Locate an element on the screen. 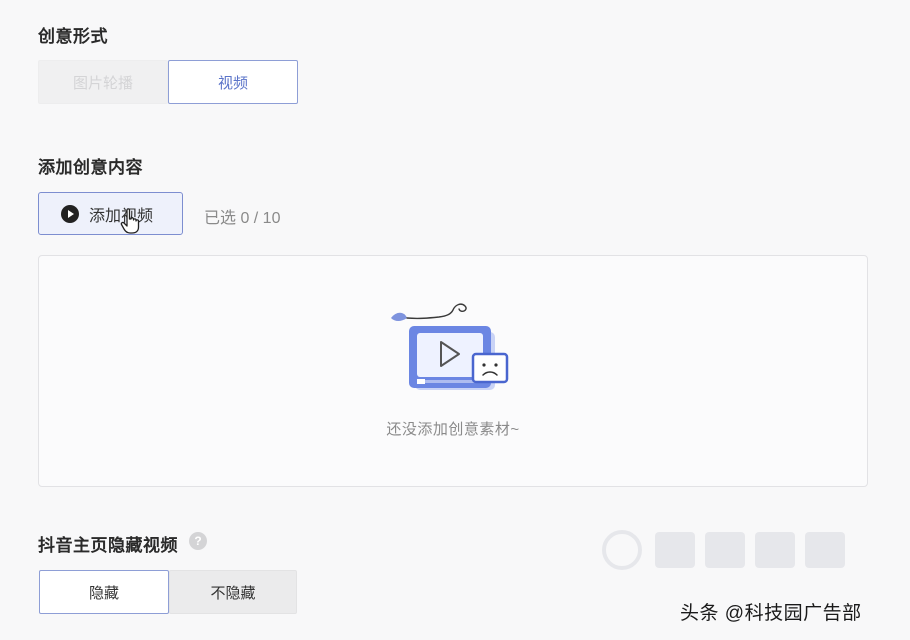  add-video-button: 添加视频 is located at coordinates (110, 213).